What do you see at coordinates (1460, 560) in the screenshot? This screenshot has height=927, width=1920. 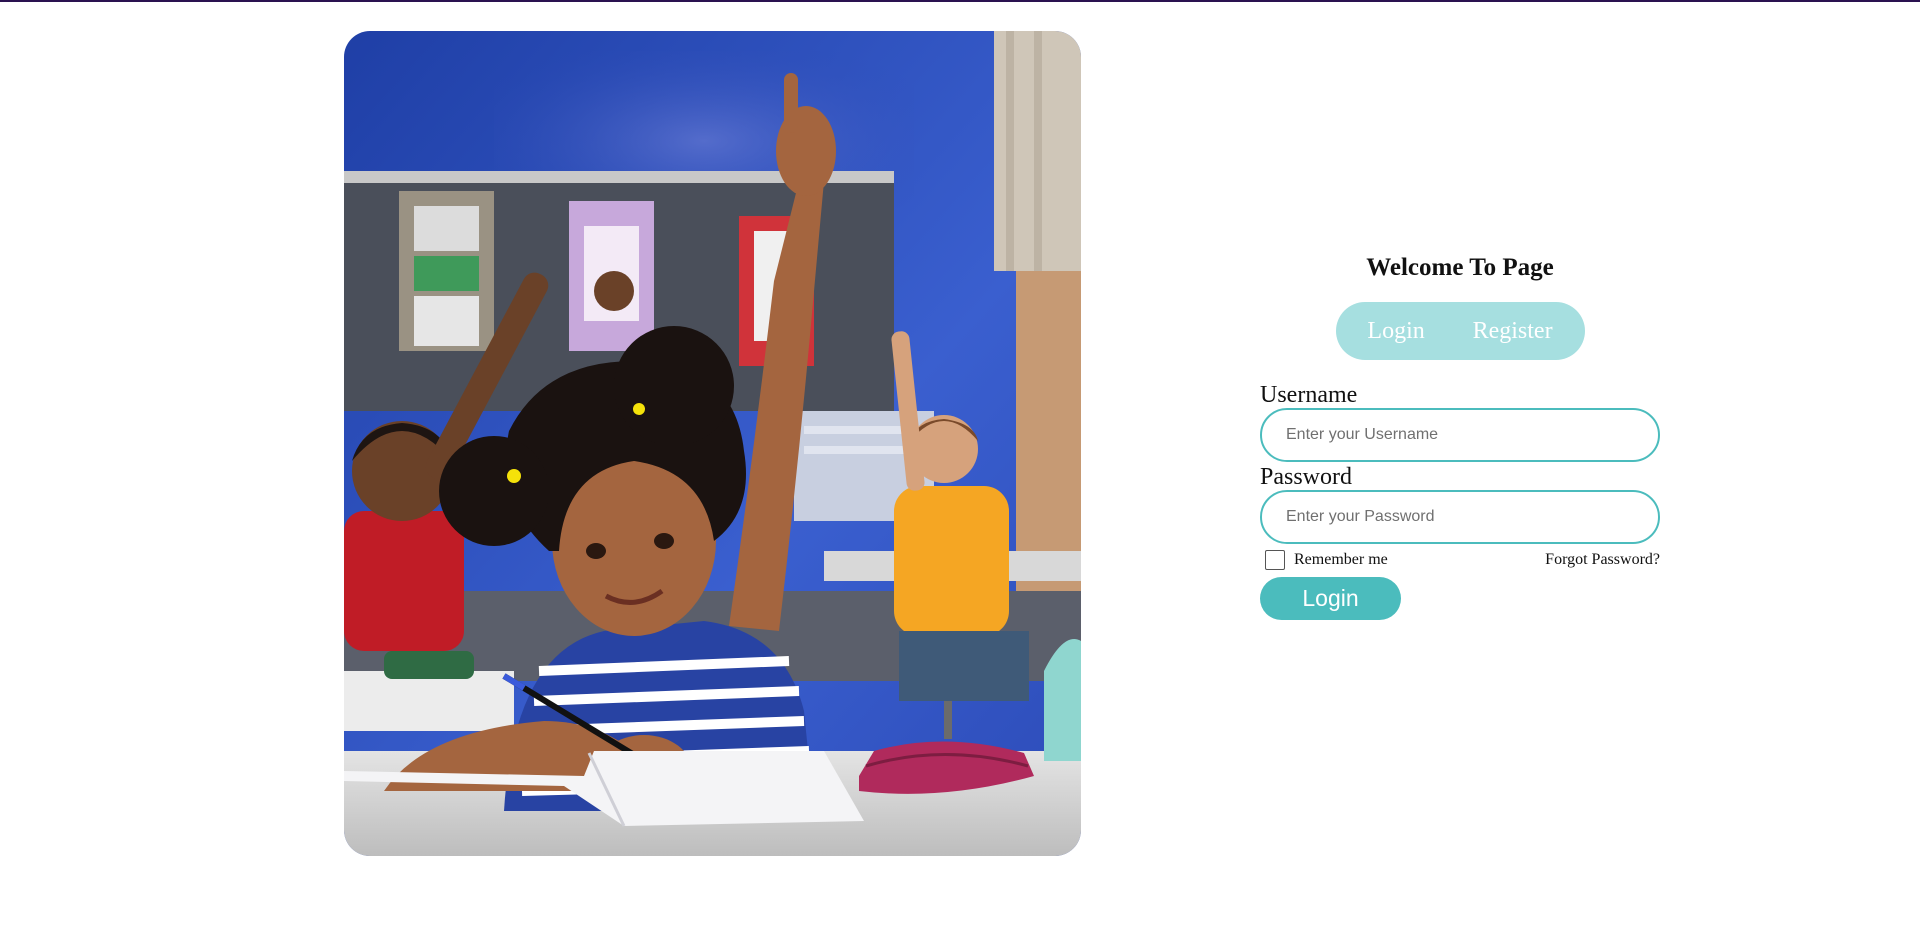 I see `login-options-row: Remember me Forgot Password?` at bounding box center [1460, 560].